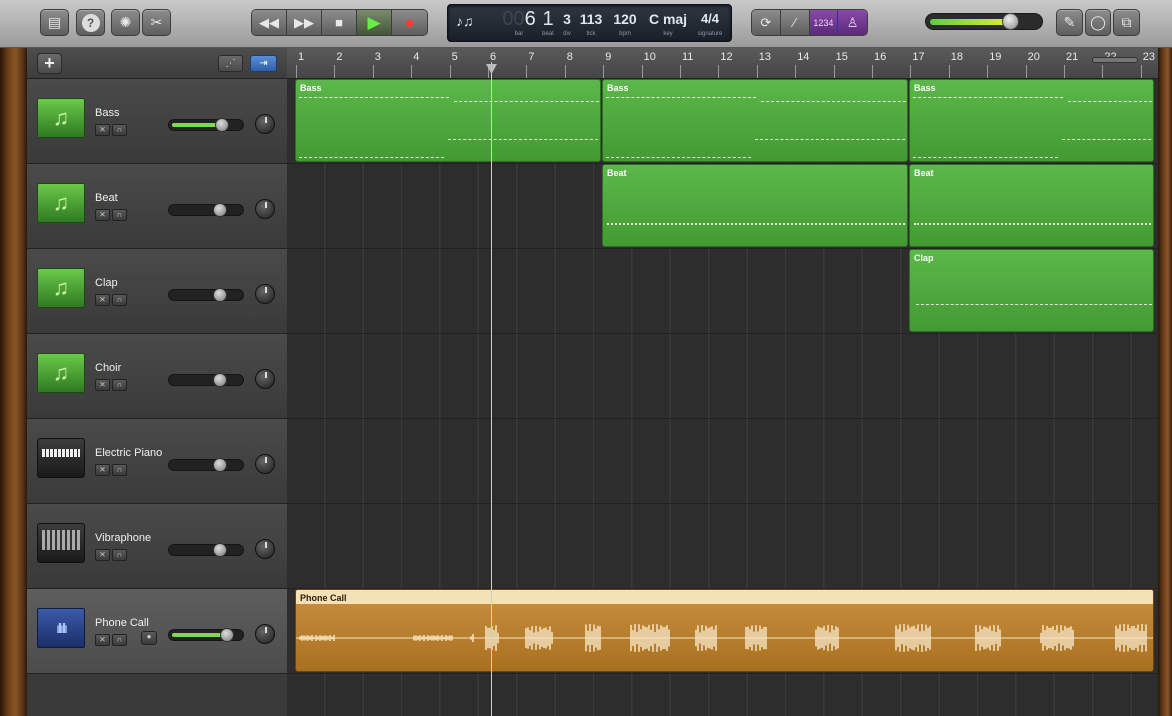 The height and width of the screenshot is (716, 1172). I want to click on phone-call-audio-region: Phone Call, so click(724, 630).